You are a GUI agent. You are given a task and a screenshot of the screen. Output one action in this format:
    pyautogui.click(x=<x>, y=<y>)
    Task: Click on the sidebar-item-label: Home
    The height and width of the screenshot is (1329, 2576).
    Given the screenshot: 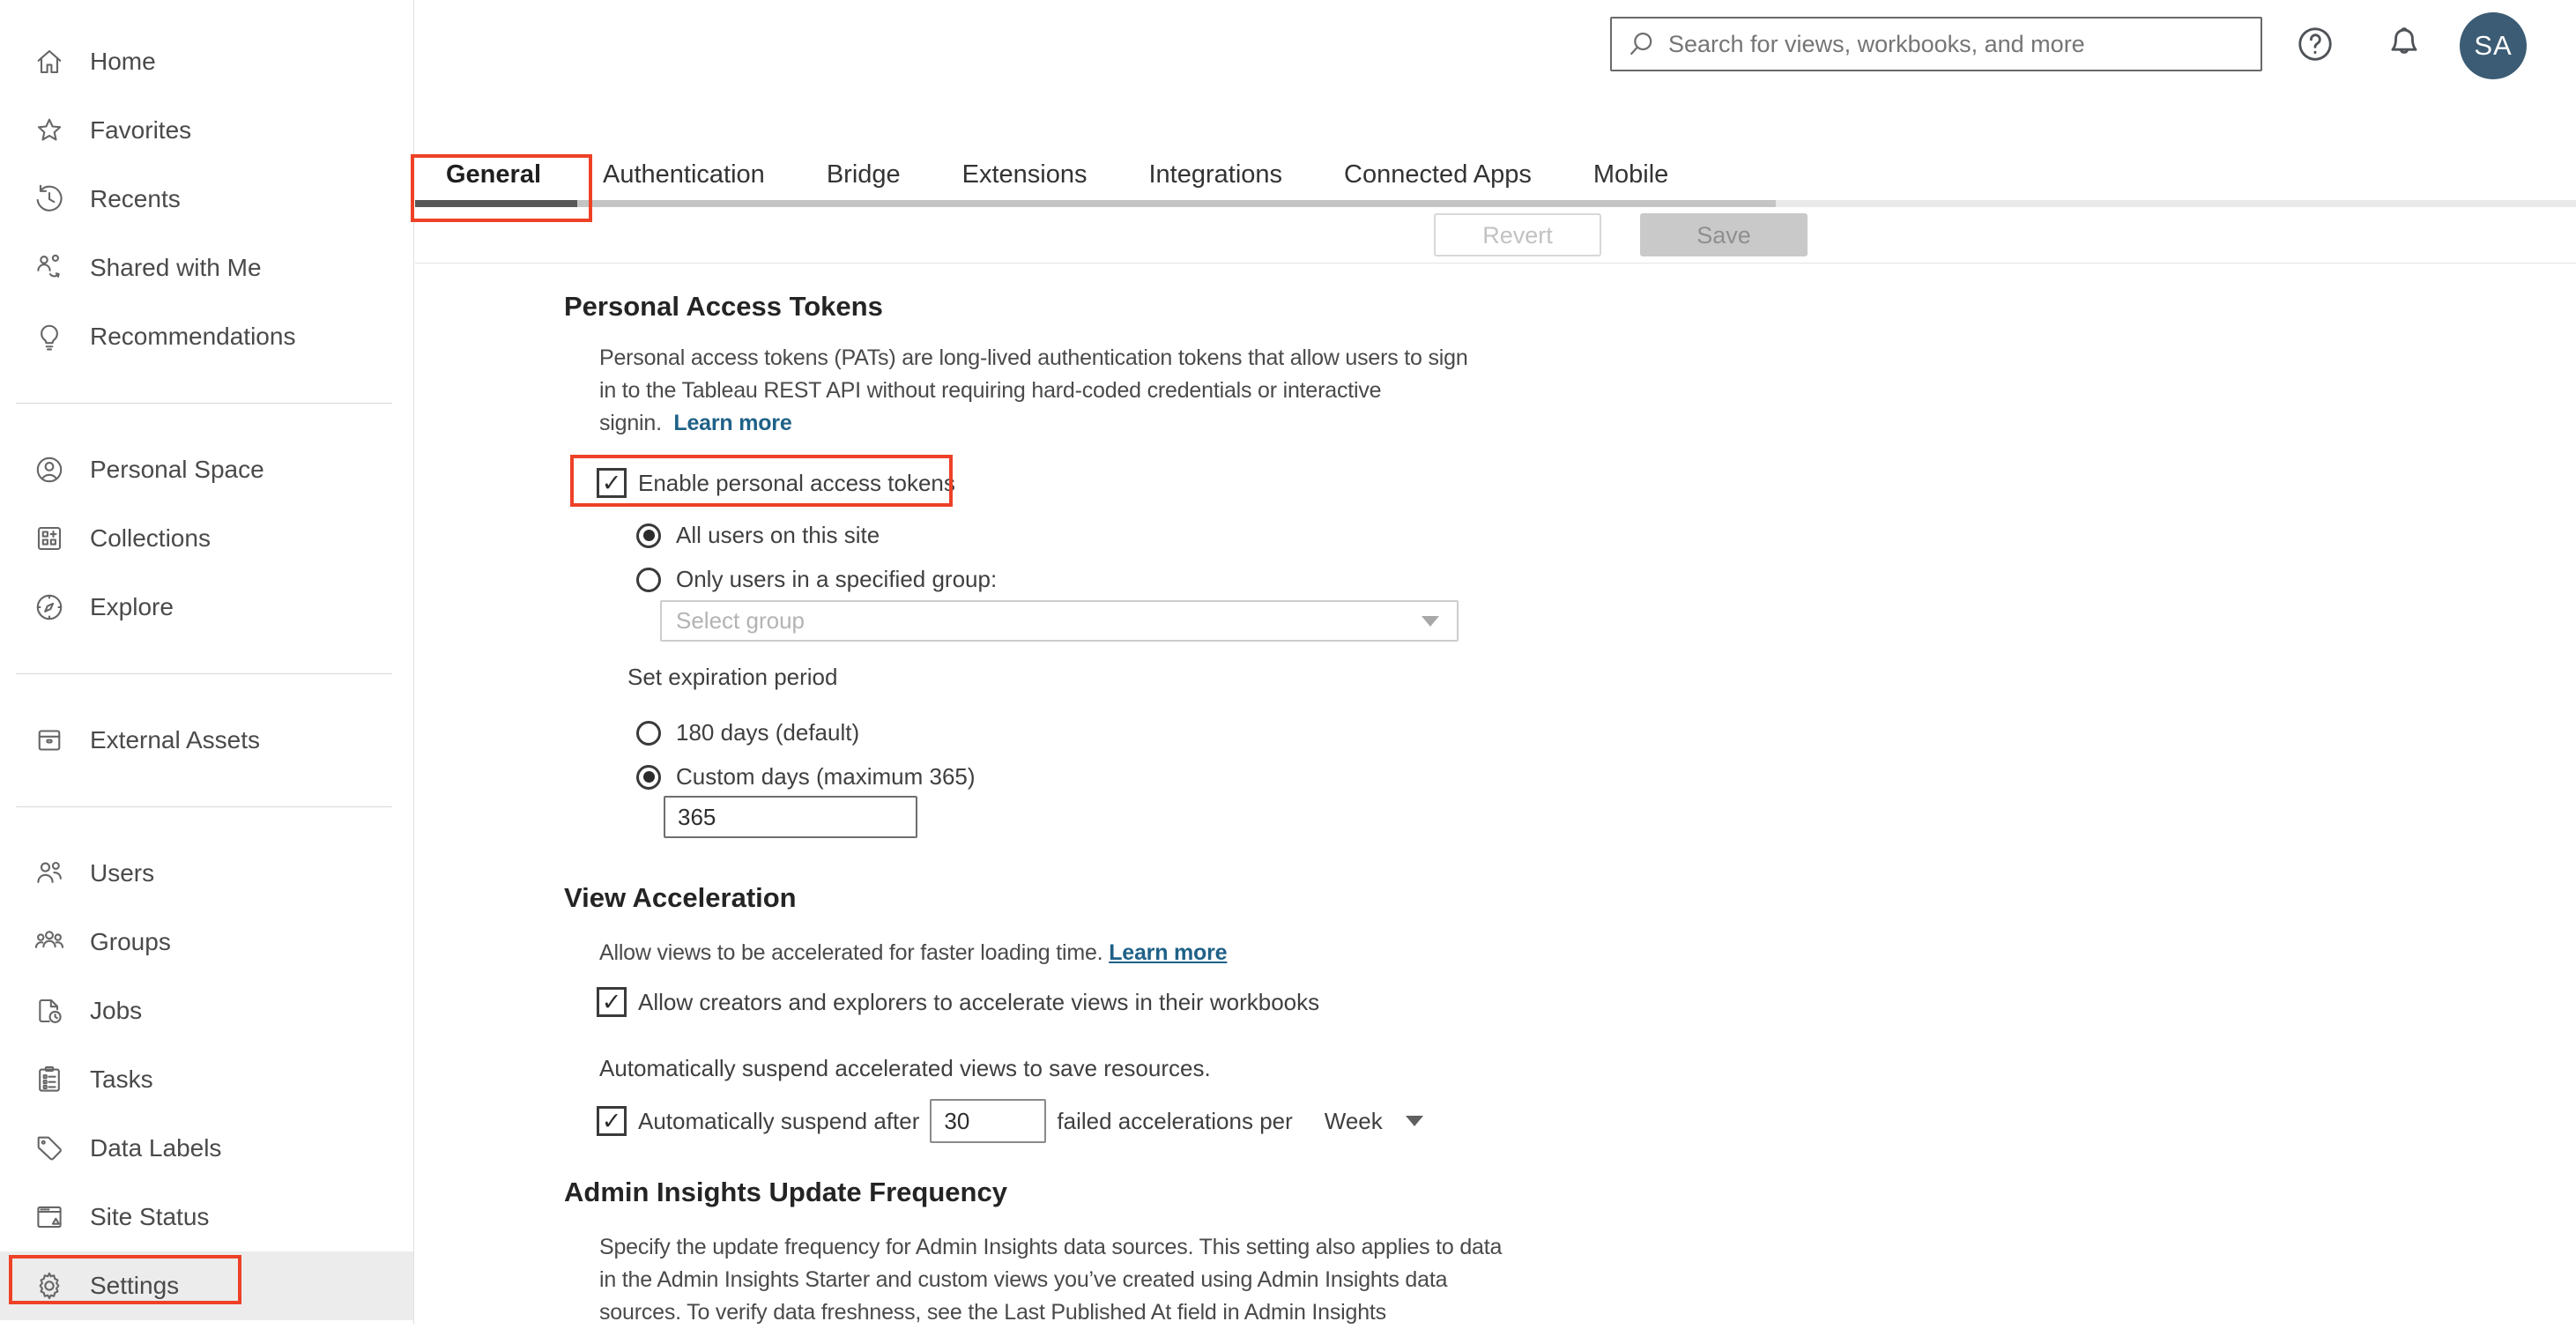 What is the action you would take?
    pyautogui.click(x=123, y=61)
    